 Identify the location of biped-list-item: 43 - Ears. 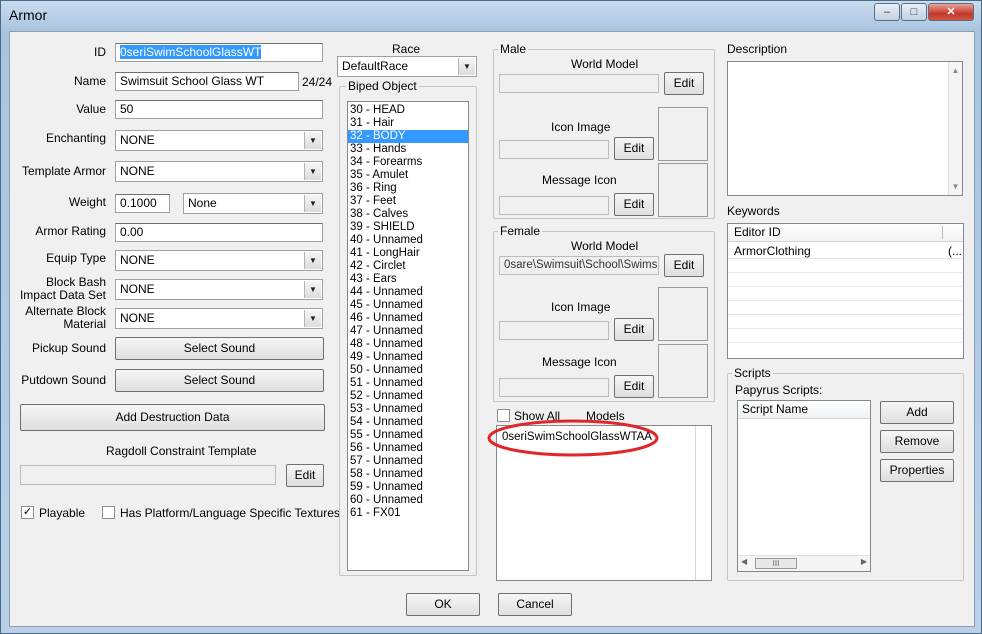
(408, 279).